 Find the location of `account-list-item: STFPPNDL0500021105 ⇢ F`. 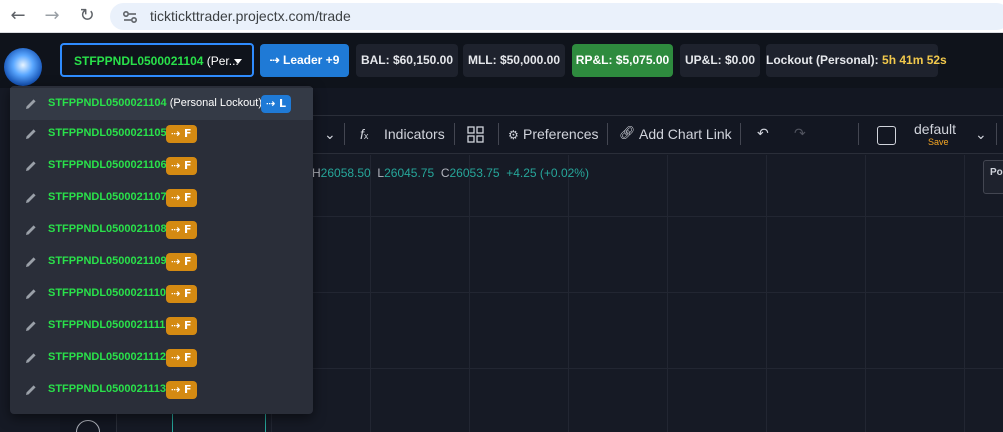

account-list-item: STFPPNDL0500021105 ⇢ F is located at coordinates (161, 134).